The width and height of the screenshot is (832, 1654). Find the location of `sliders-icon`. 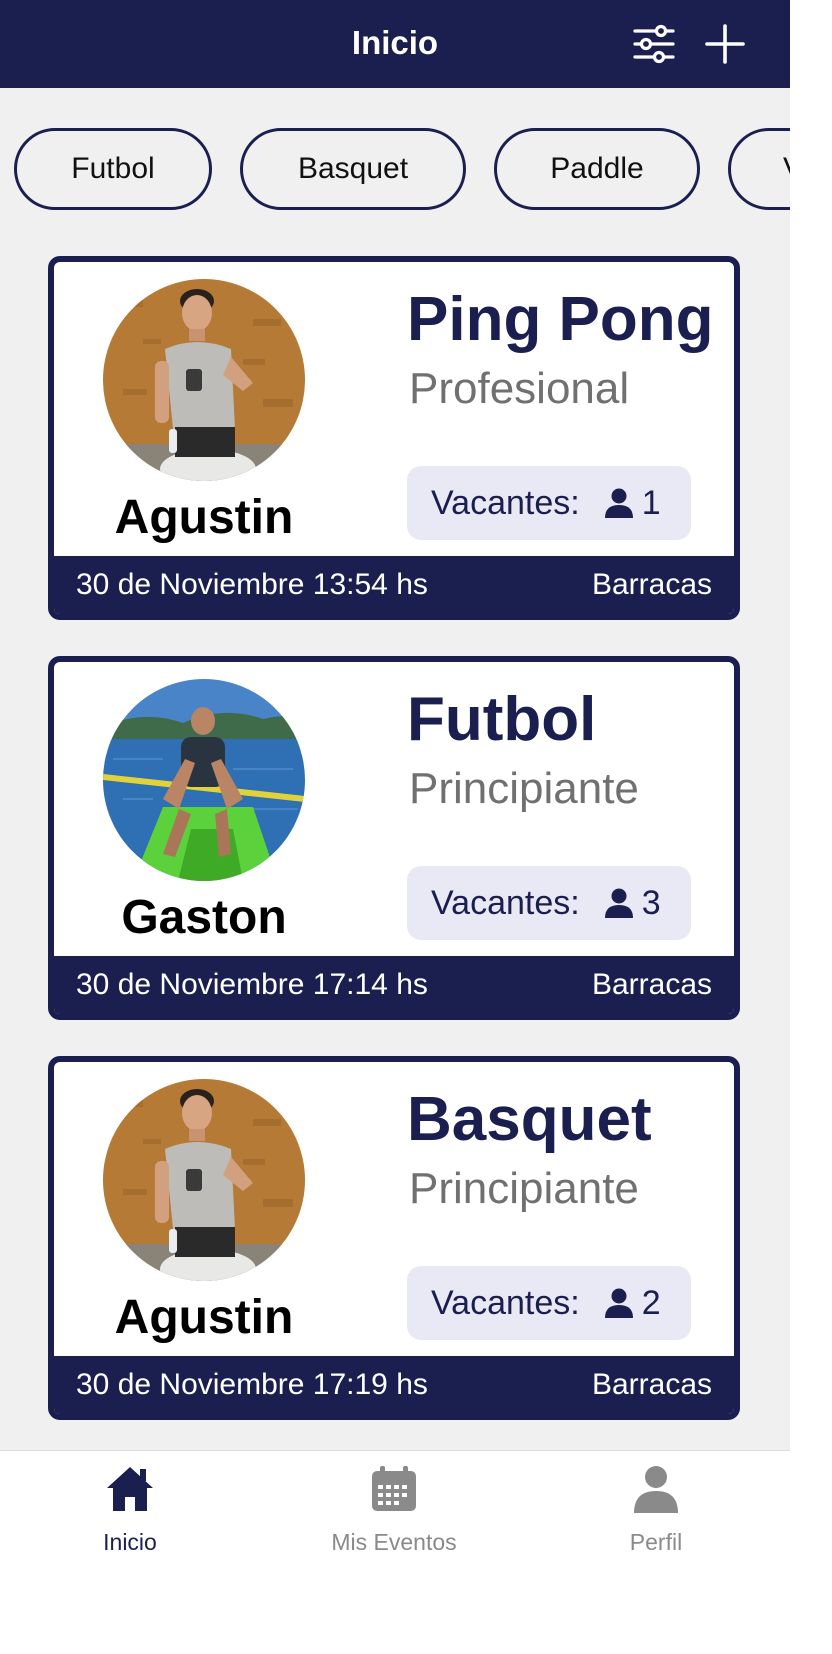

sliders-icon is located at coordinates (654, 44).